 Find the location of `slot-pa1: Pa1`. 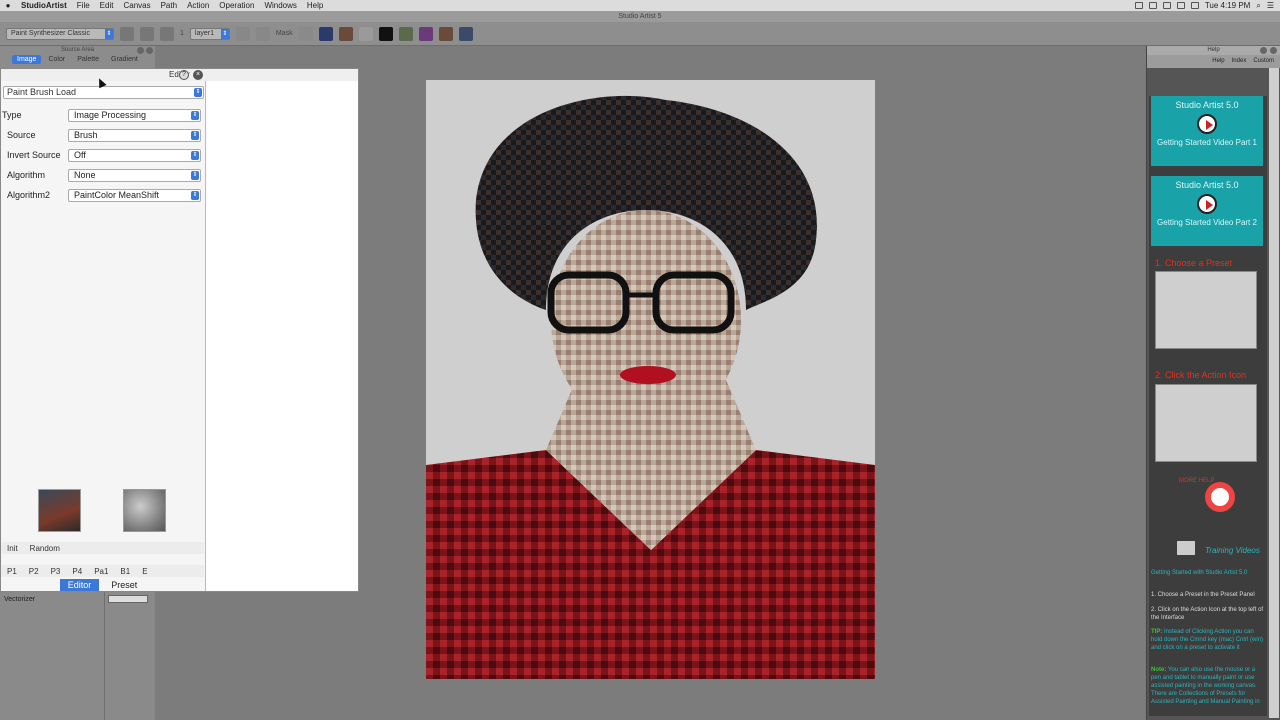

slot-pa1: Pa1 is located at coordinates (101, 571).